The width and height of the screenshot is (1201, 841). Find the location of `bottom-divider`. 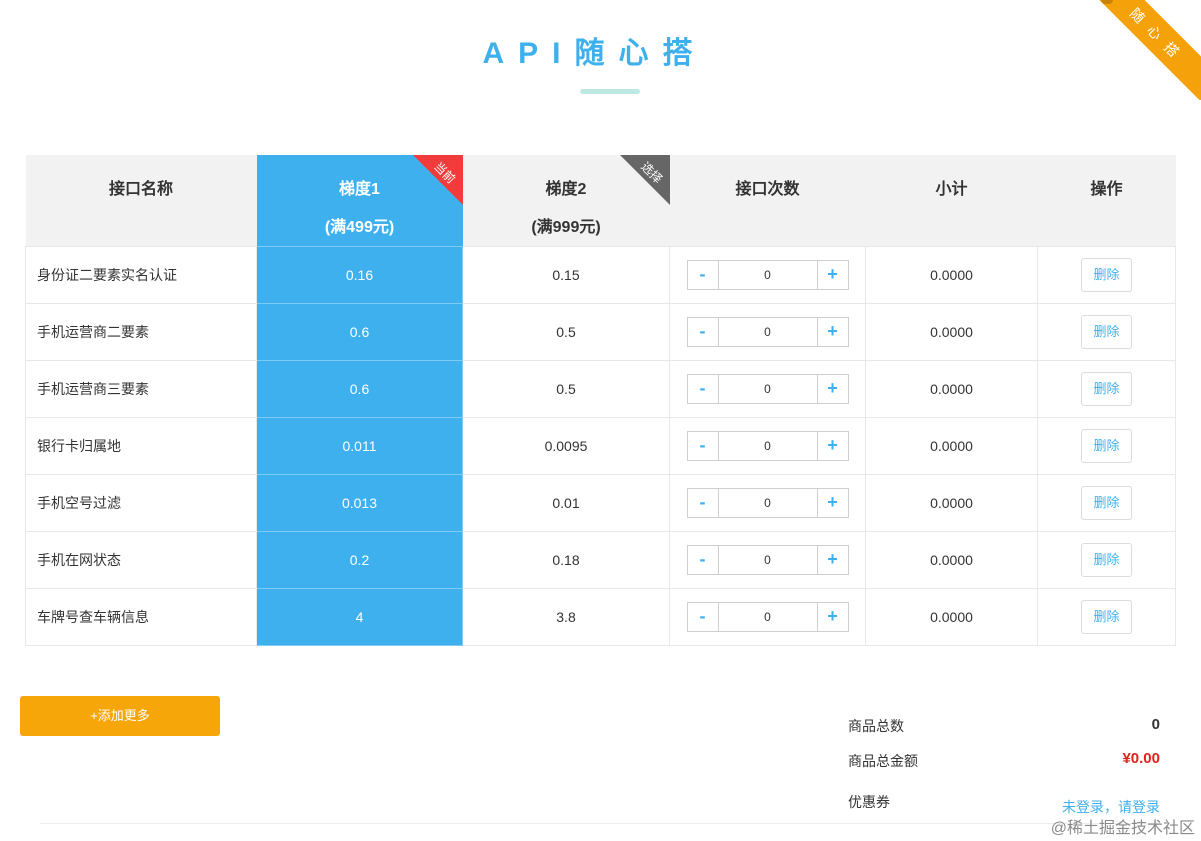

bottom-divider is located at coordinates (600, 823).